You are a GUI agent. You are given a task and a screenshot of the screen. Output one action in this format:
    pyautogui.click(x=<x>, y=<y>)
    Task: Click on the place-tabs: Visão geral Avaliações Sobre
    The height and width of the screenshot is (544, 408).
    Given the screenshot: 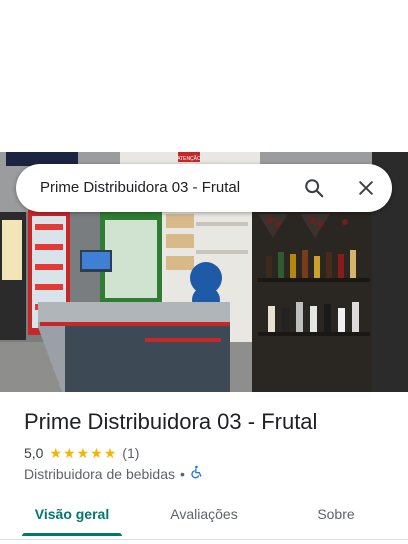 What is the action you would take?
    pyautogui.click(x=204, y=516)
    